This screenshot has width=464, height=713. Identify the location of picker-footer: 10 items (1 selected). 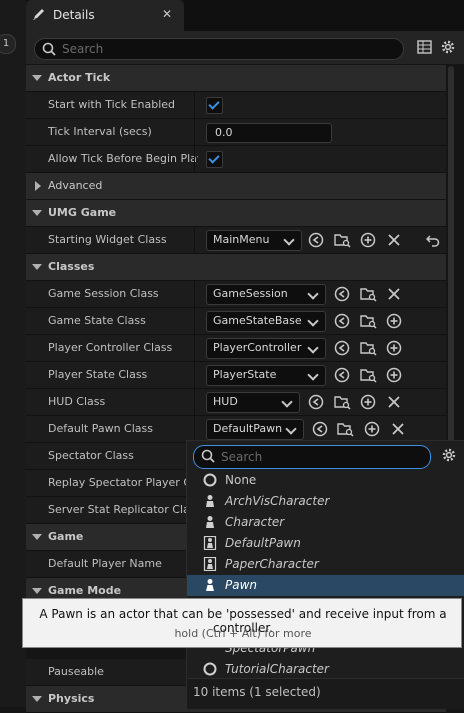
(325, 693).